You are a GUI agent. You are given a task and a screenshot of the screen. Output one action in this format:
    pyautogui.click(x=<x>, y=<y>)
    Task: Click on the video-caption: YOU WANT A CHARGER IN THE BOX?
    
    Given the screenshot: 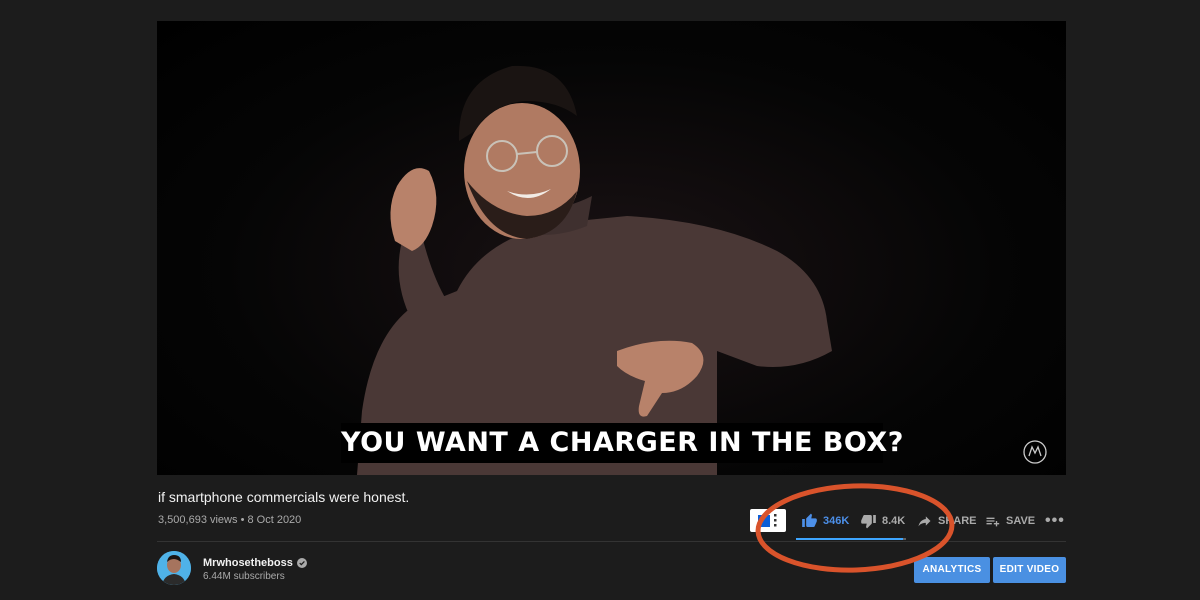 What is the action you would take?
    pyautogui.click(x=622, y=443)
    